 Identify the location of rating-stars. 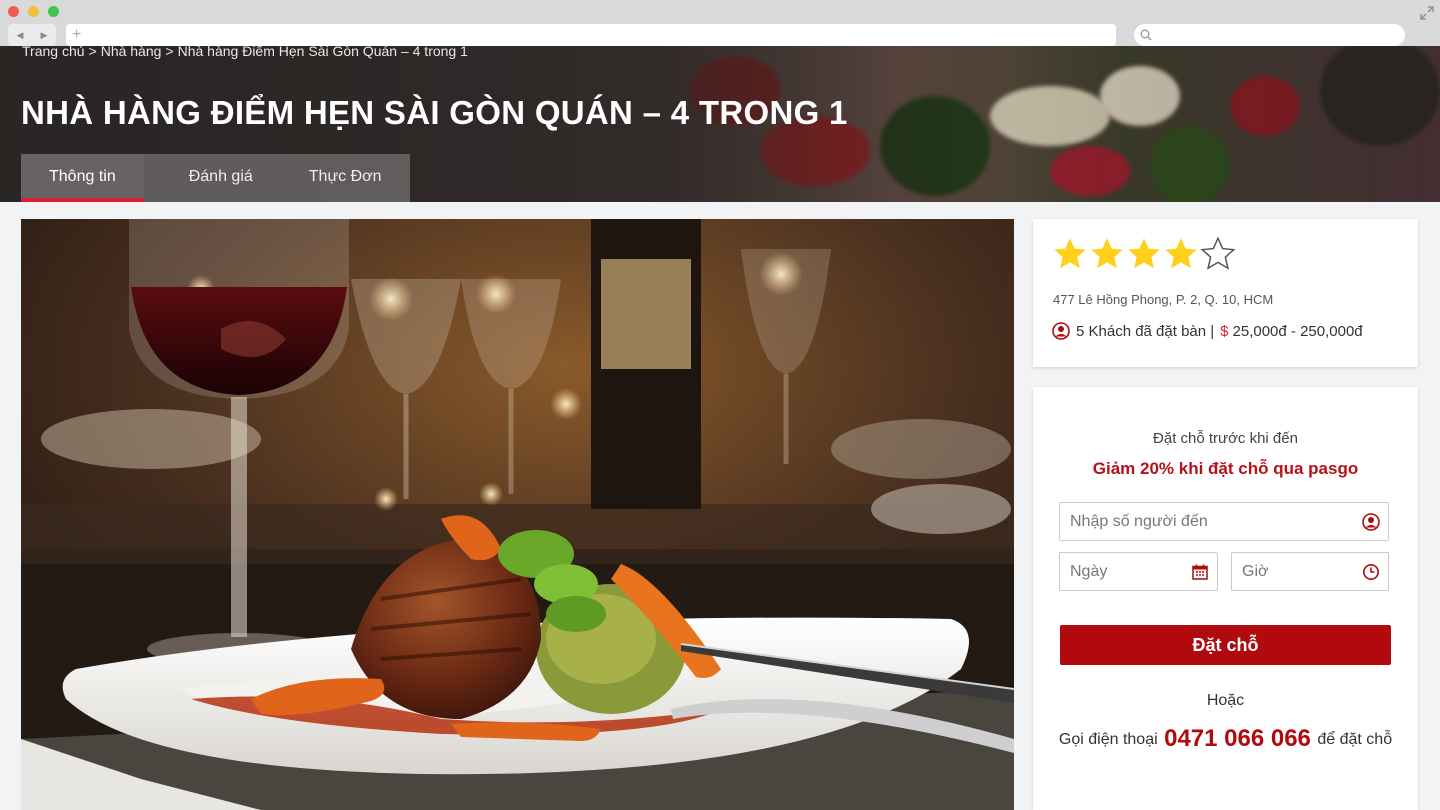
(1144, 254).